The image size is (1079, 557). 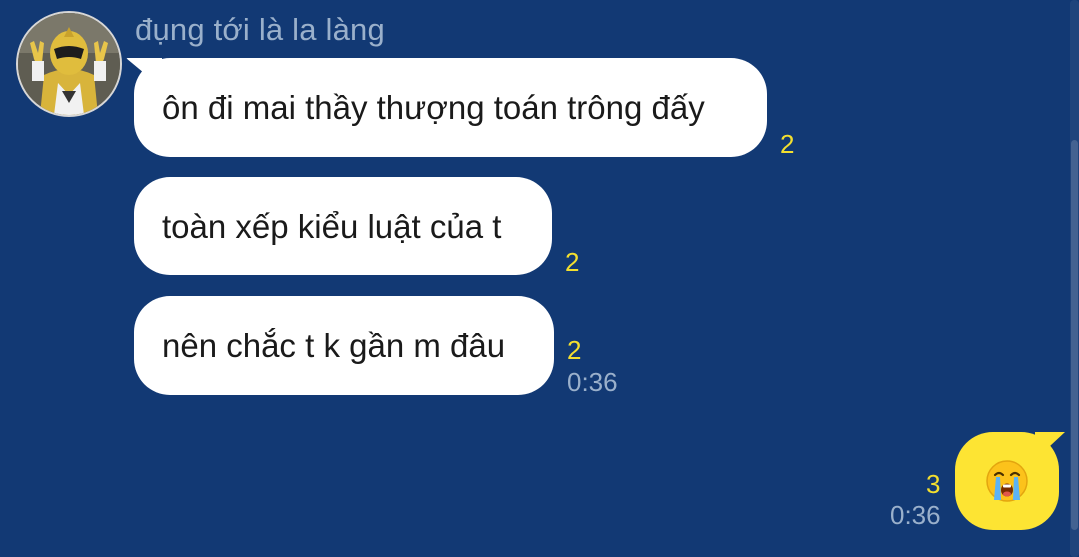 I want to click on crying-face-icon, so click(x=1007, y=481).